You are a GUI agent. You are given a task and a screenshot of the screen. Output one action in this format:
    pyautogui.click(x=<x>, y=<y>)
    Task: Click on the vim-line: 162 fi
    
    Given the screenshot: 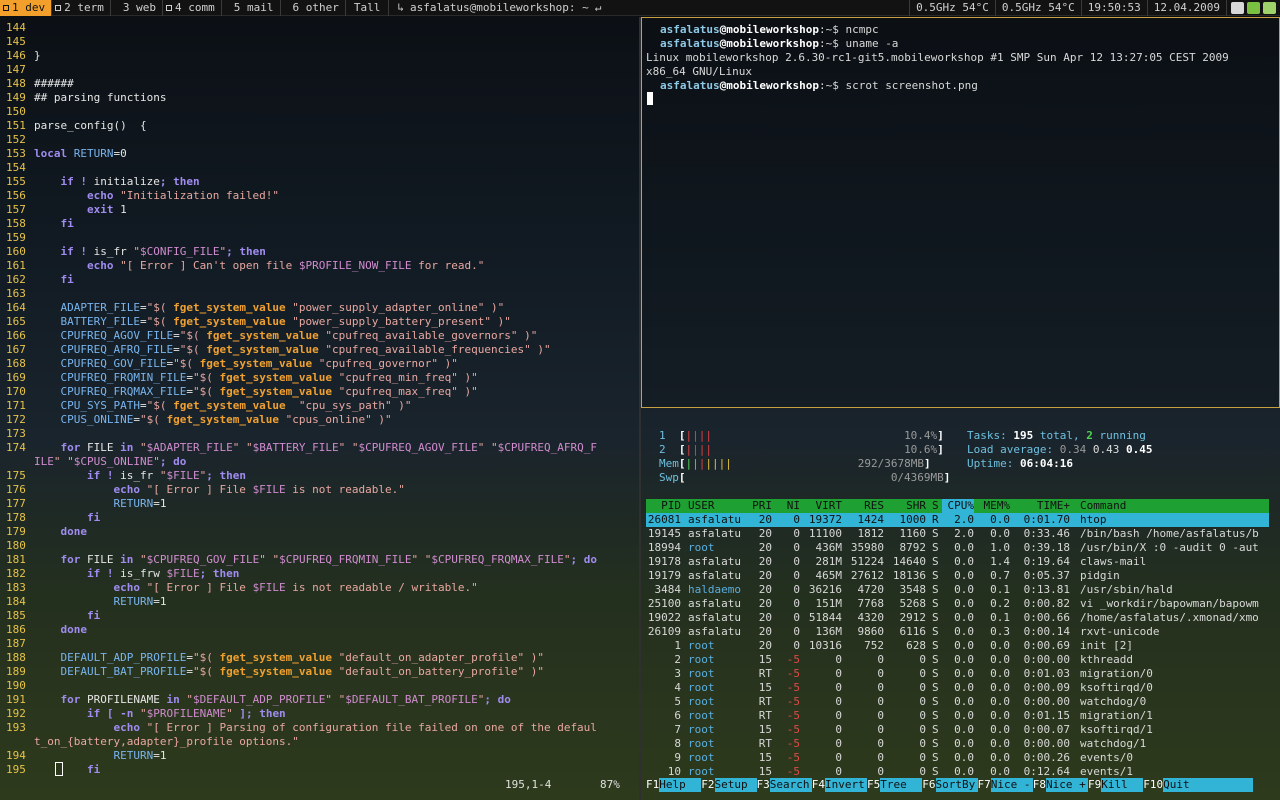 What is the action you would take?
    pyautogui.click(x=319, y=280)
    